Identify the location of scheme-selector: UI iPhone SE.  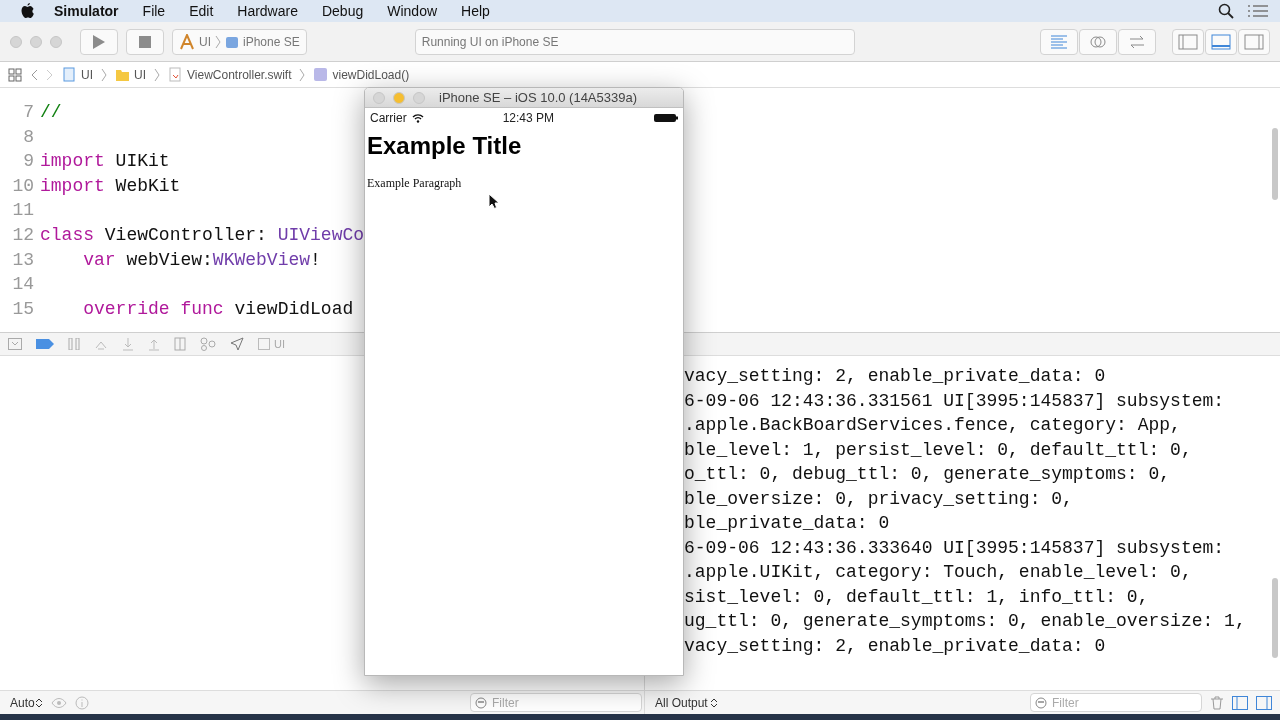
(239, 41).